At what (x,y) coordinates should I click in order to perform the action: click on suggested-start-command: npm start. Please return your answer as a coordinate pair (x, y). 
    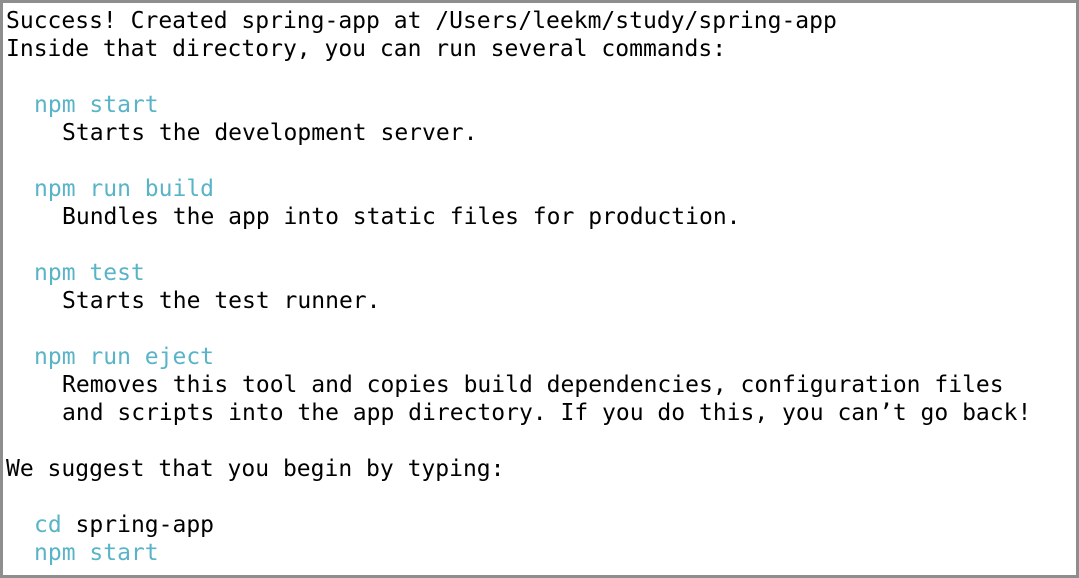
    Looking at the image, I should click on (96, 553).